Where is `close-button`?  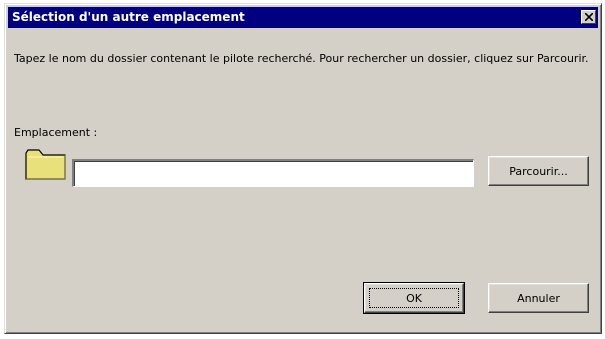
close-button is located at coordinates (588, 17).